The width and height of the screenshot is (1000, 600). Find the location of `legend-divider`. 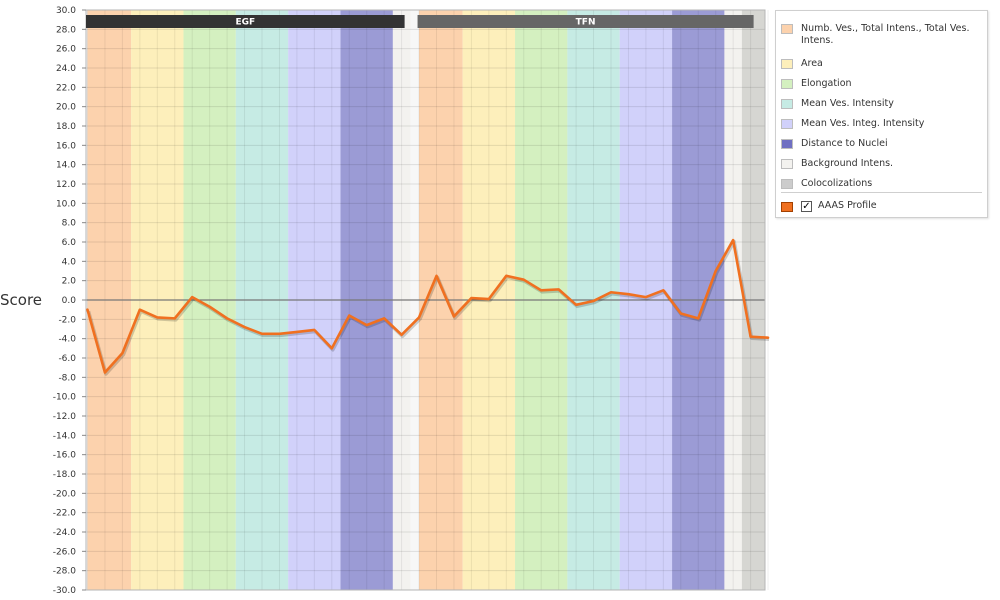

legend-divider is located at coordinates (881, 192).